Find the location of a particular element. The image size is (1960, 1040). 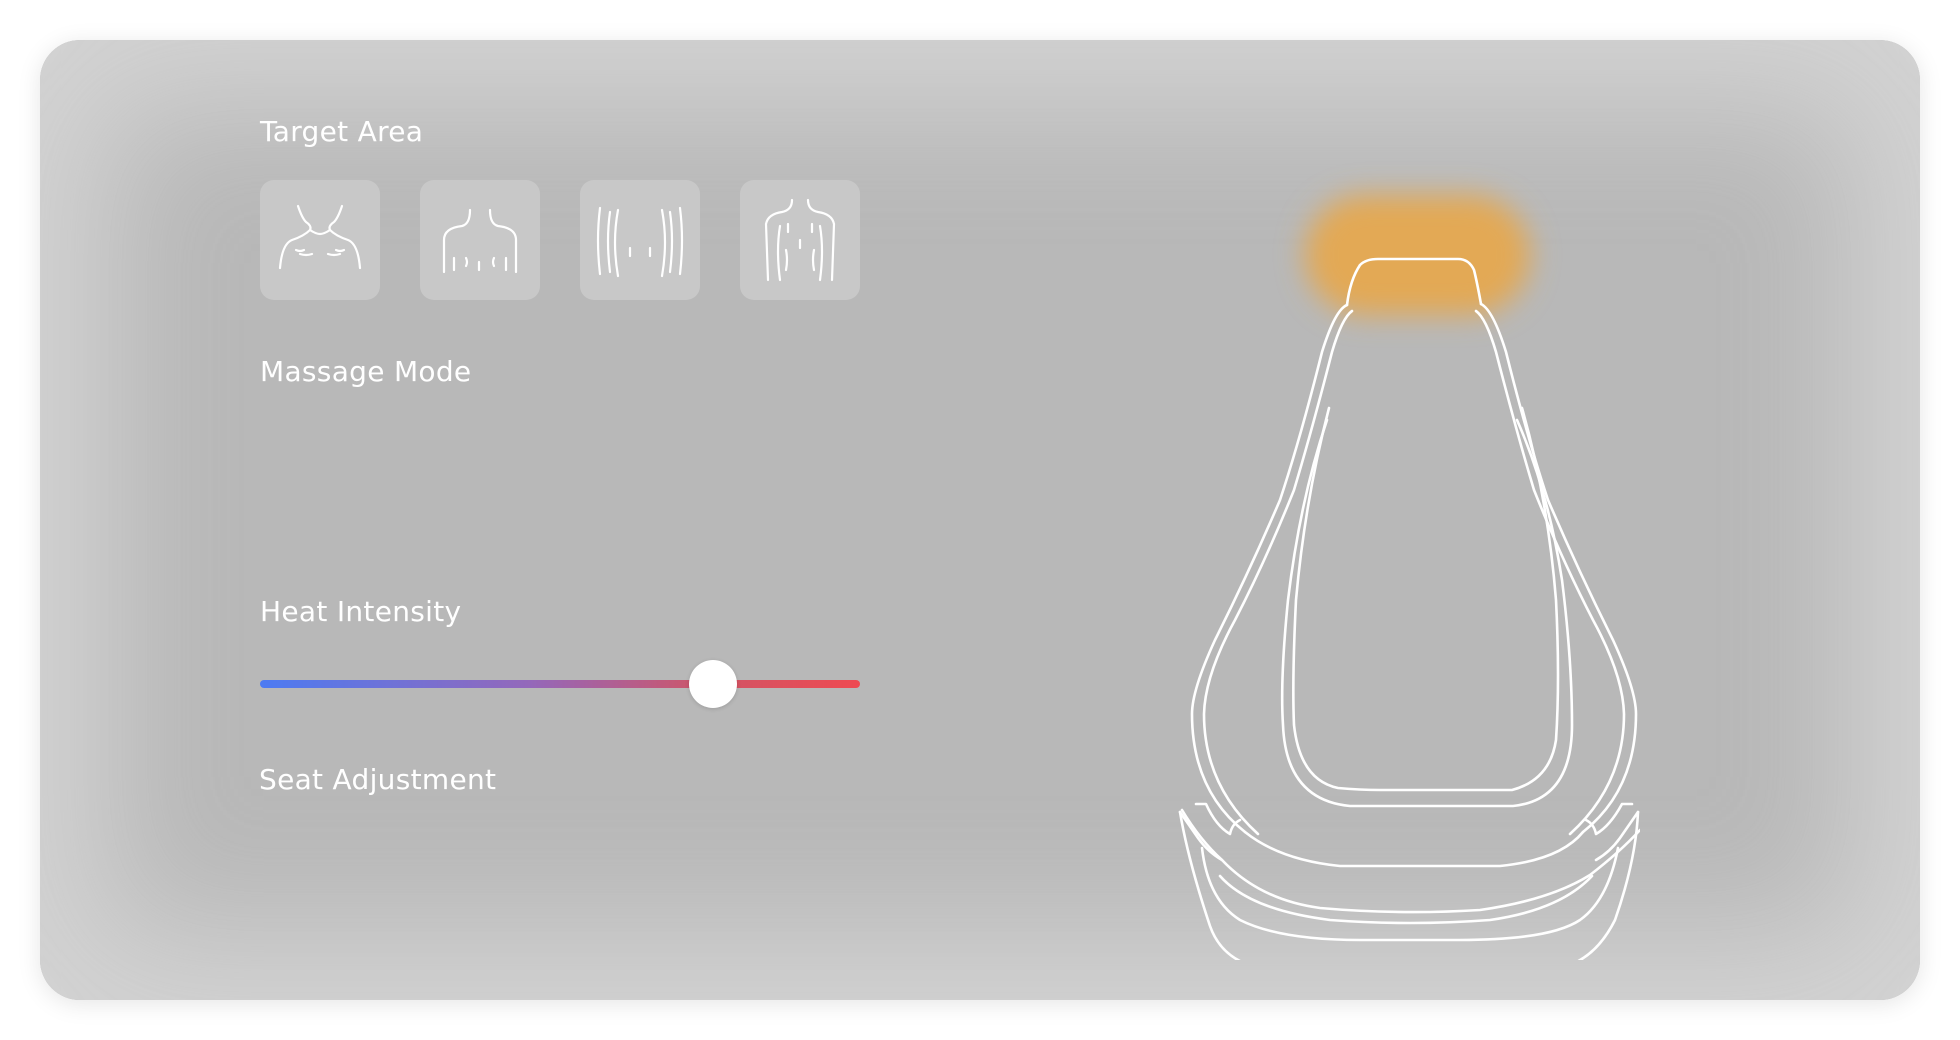

lower-back-icon is located at coordinates (640, 242).